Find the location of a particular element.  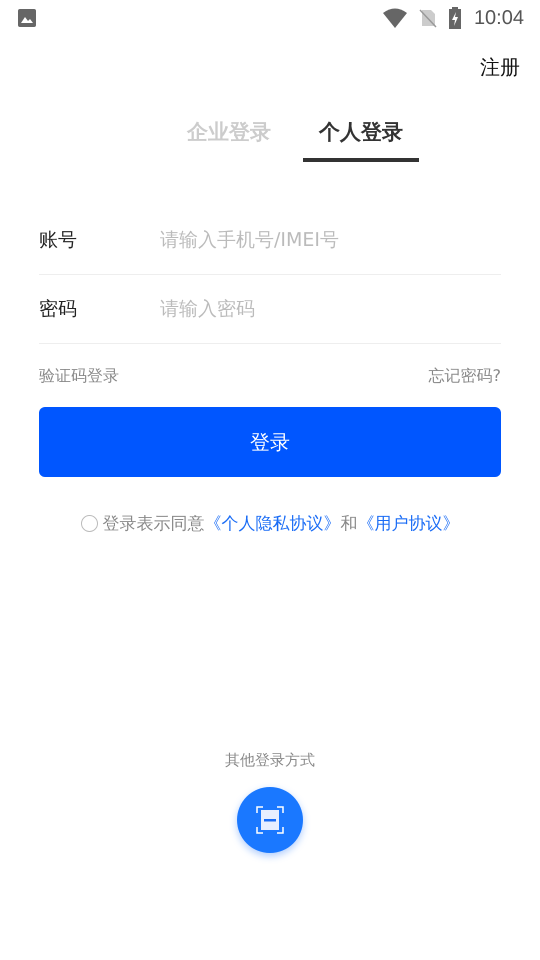

image-icon is located at coordinates (27, 18).